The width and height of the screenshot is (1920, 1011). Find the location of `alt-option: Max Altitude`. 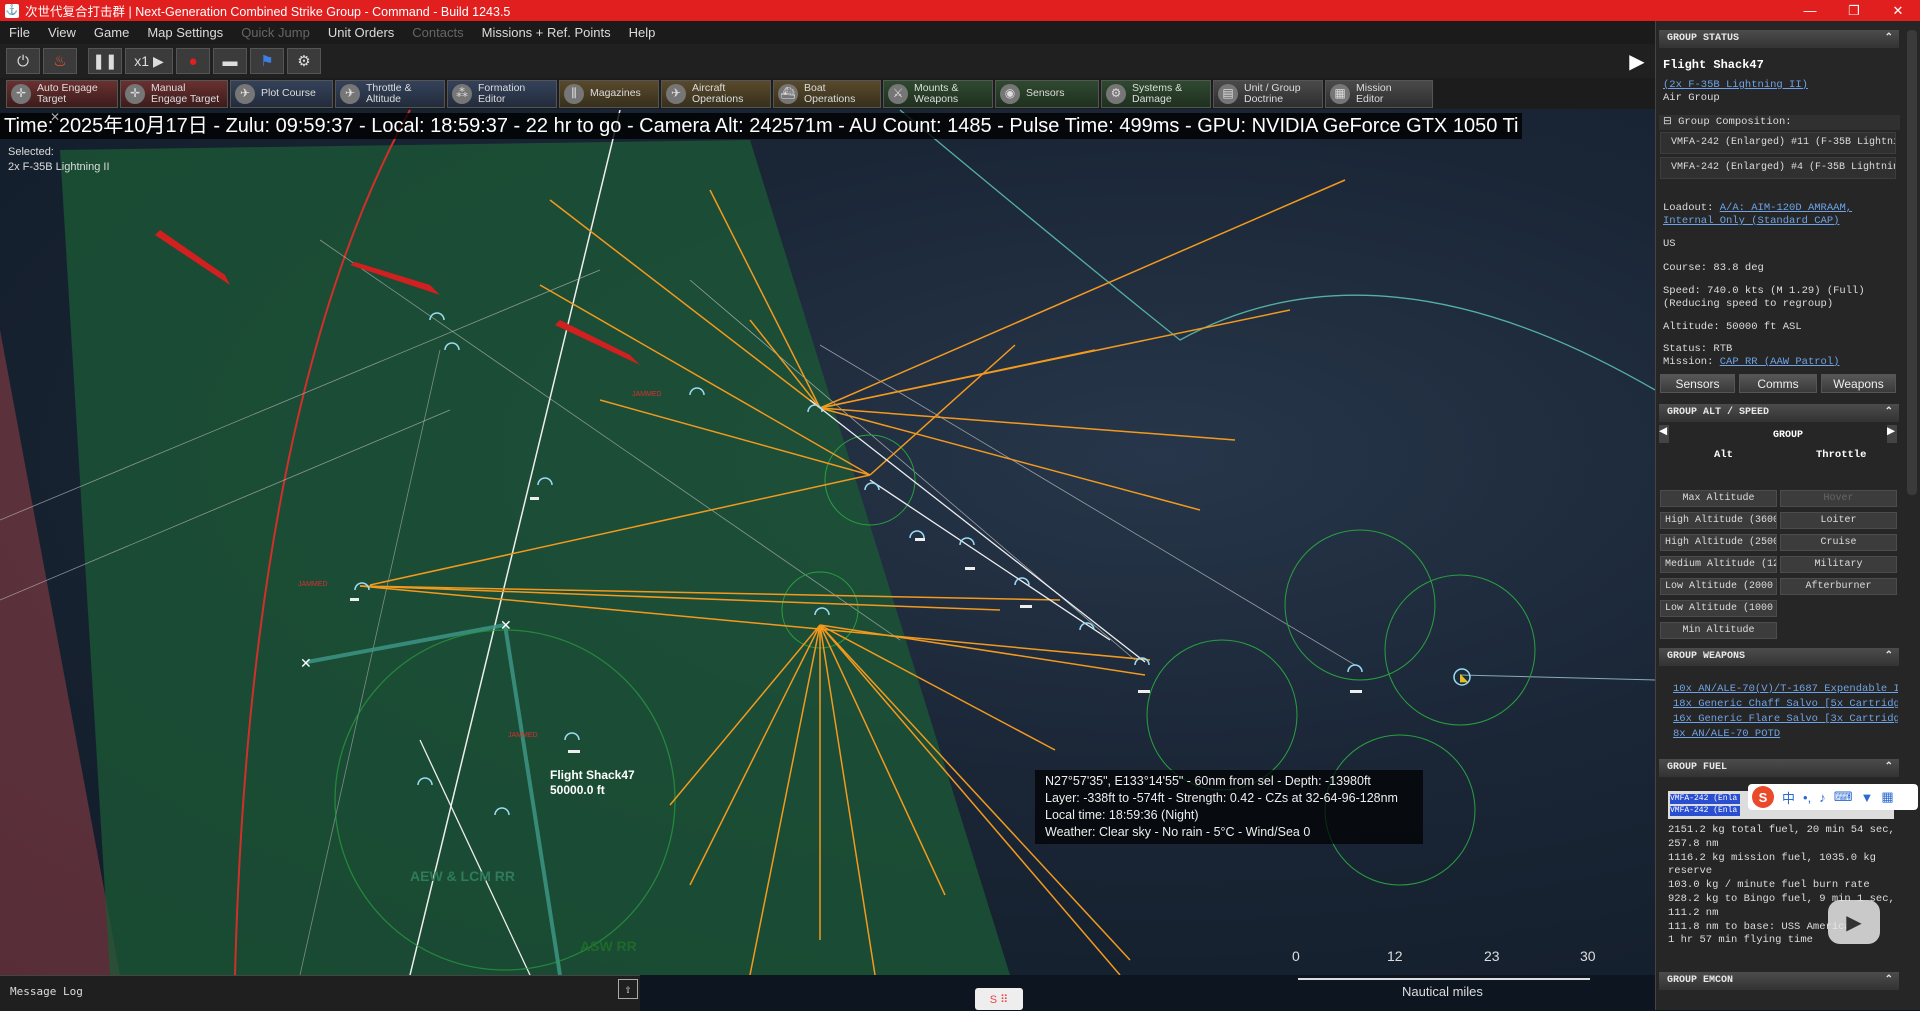

alt-option: Max Altitude is located at coordinates (1718, 498).